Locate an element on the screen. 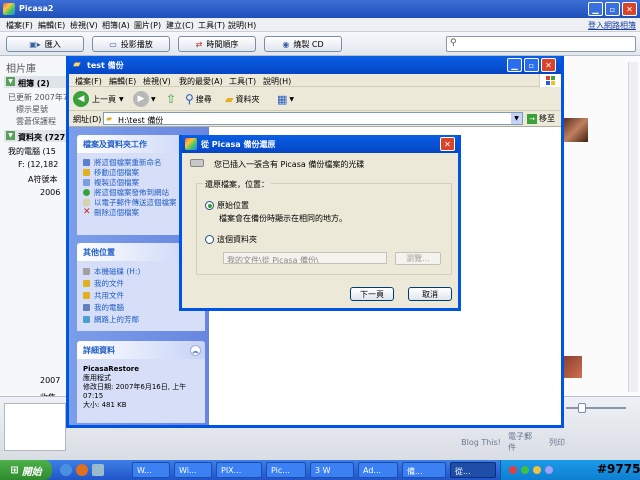  picasa-menu-album: 相簿(A) is located at coordinates (116, 25).